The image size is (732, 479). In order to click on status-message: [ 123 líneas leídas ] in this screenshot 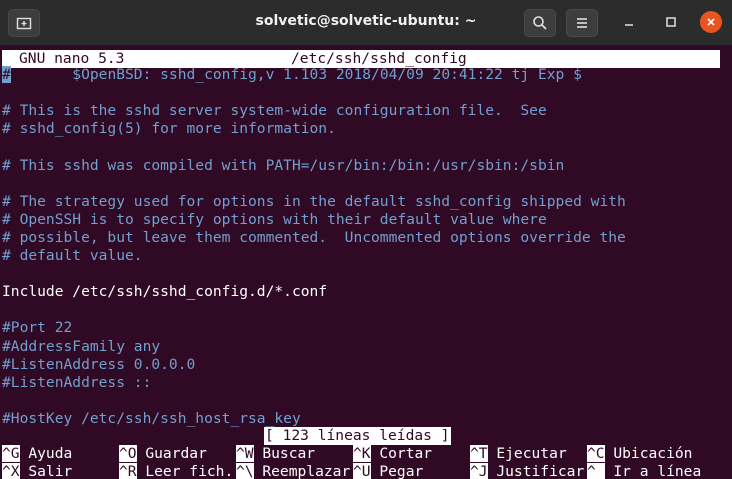, I will do `click(357, 436)`.